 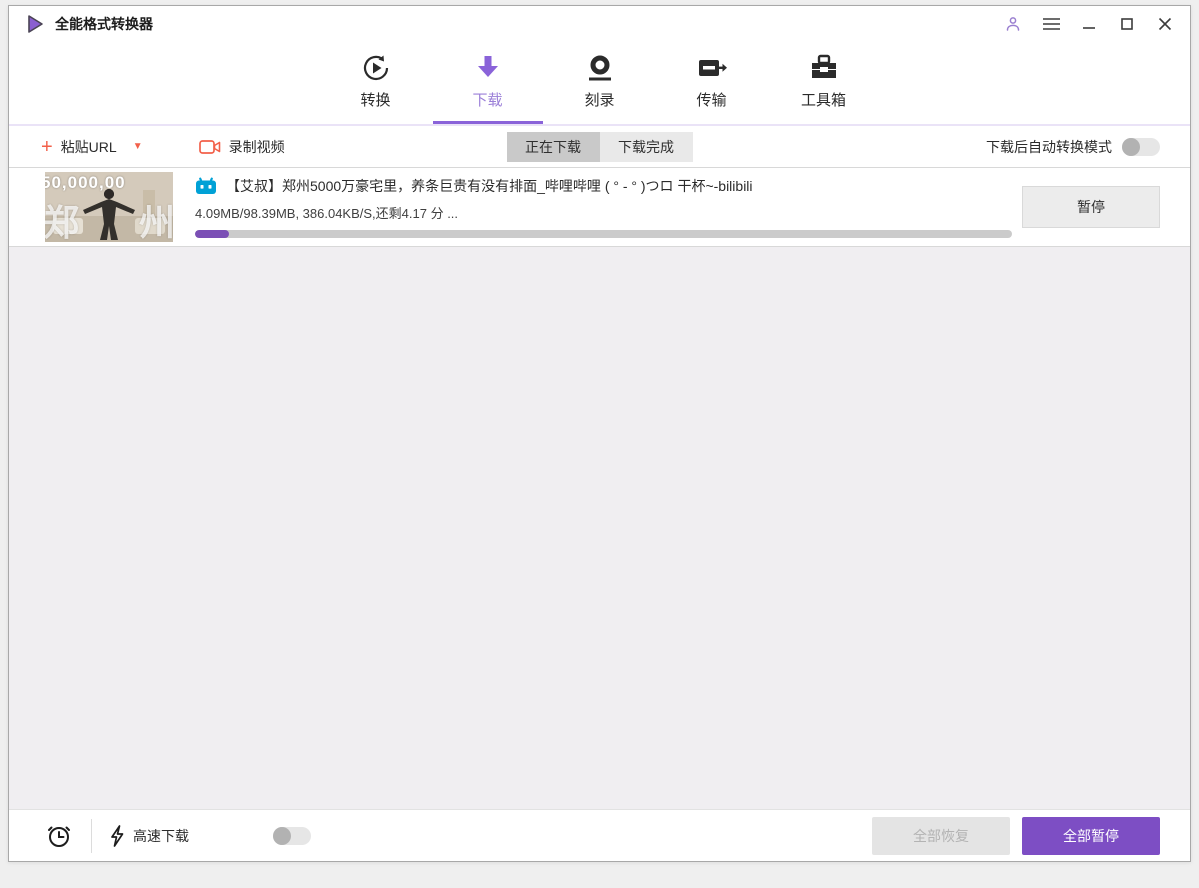 I want to click on tab-burn: 刻录, so click(x=600, y=83).